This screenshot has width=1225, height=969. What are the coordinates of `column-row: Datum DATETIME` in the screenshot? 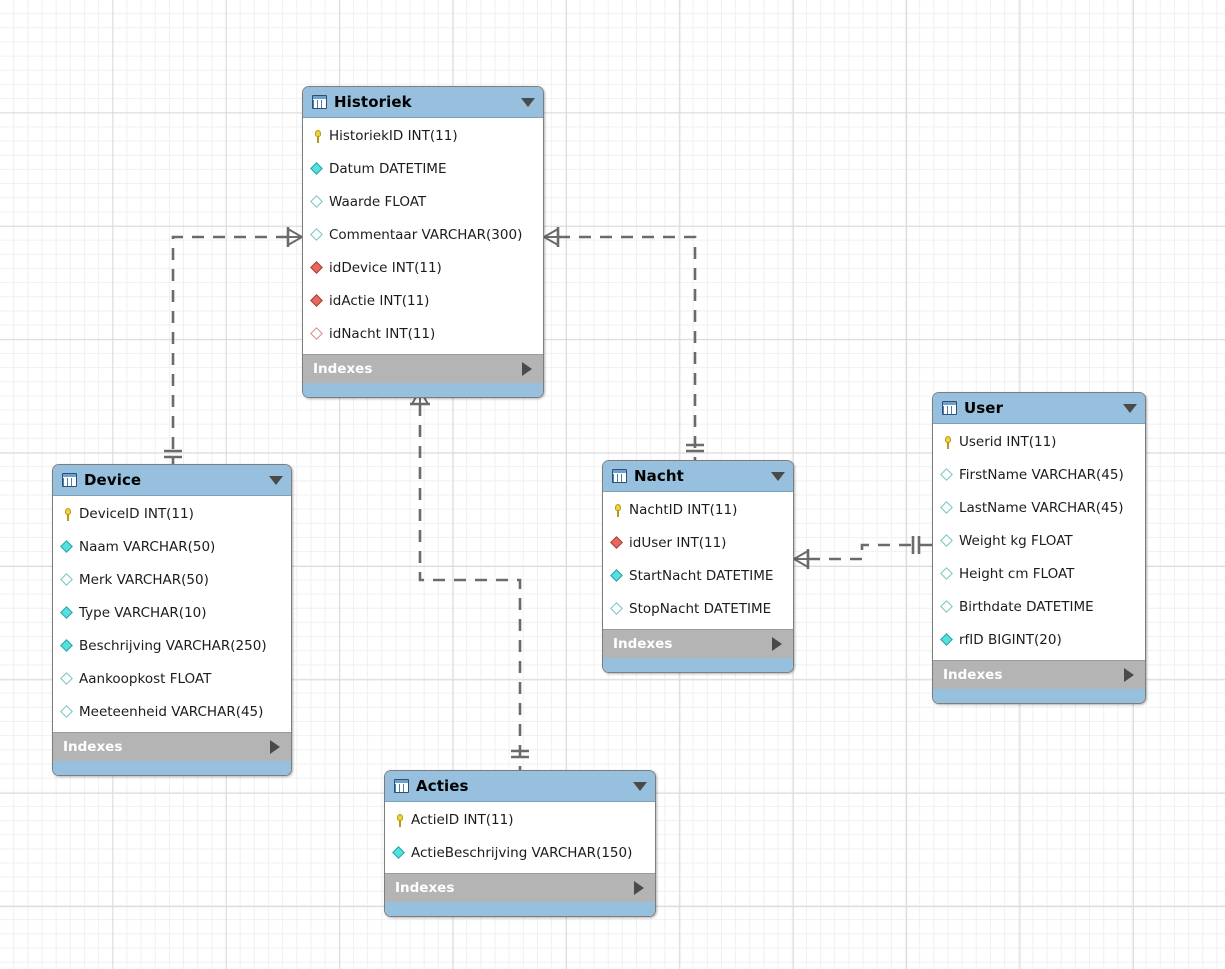 It's located at (423, 169).